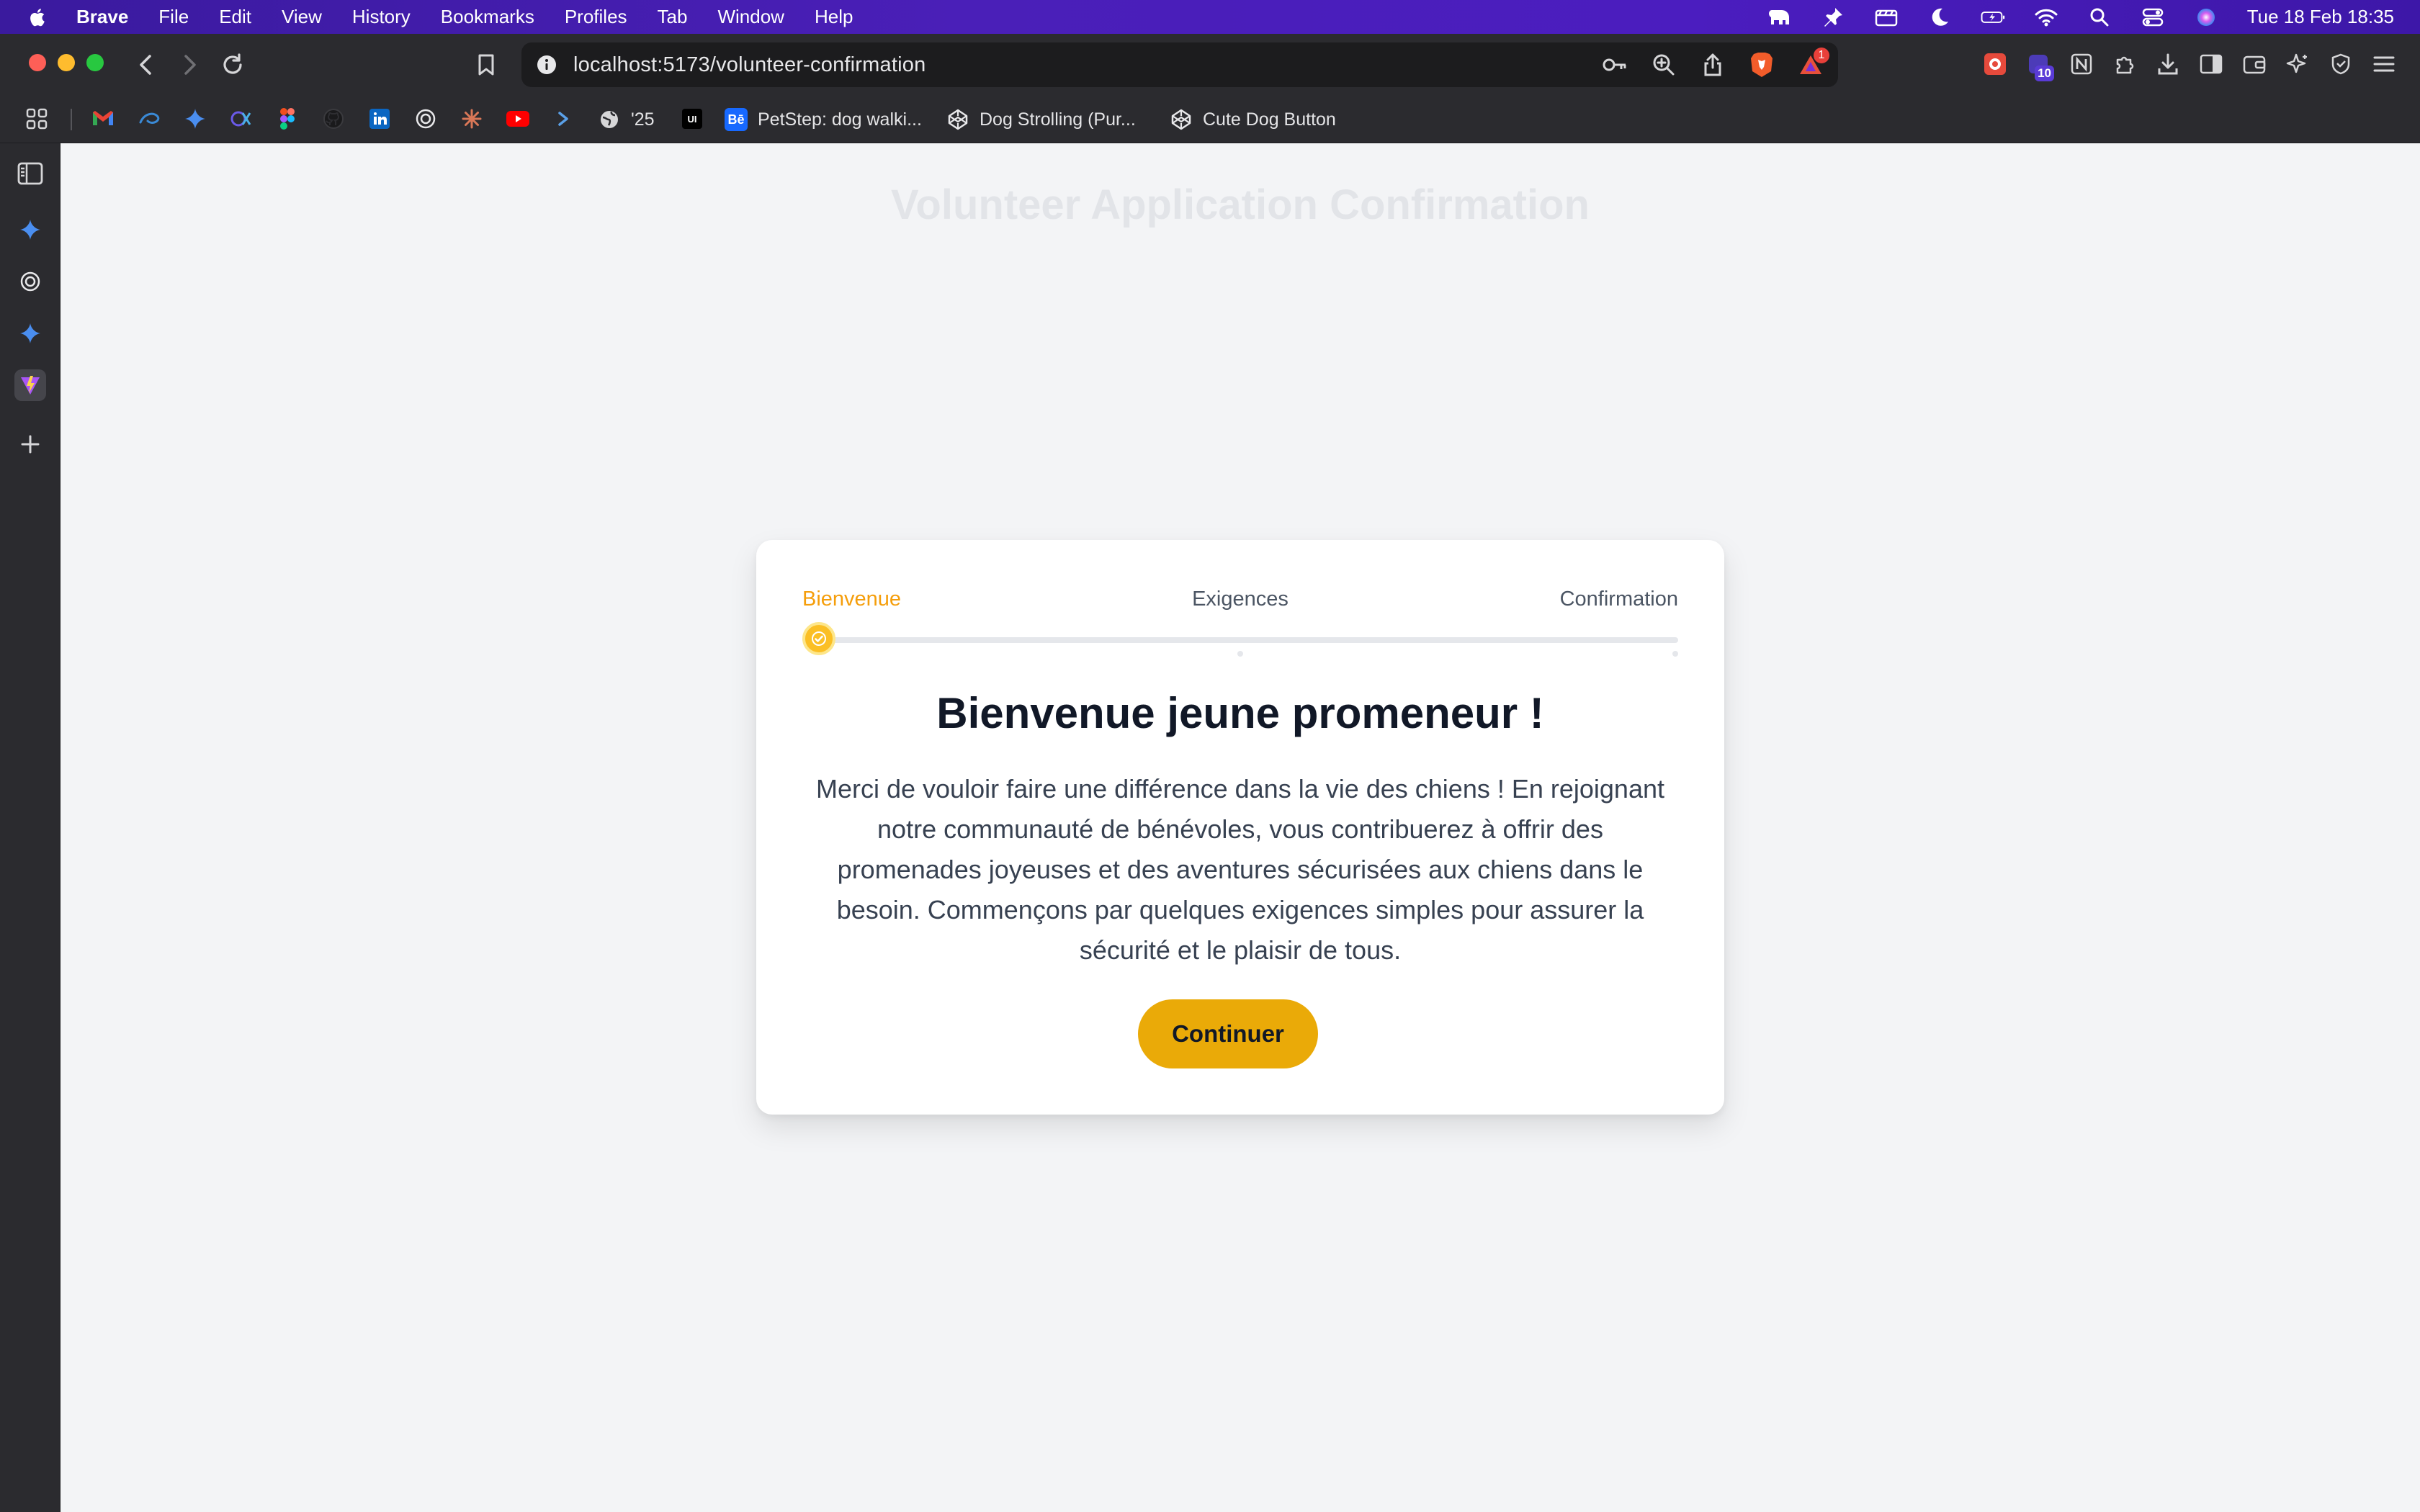 This screenshot has height=1512, width=2420. I want to click on zoom-window-button, so click(95, 62).